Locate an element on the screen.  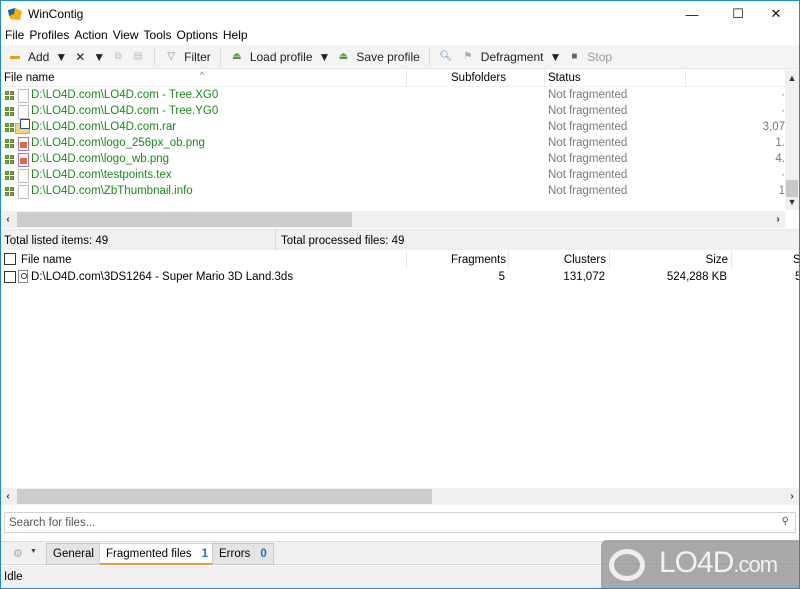
defragment-dropdown-arrow: ▼ is located at coordinates (556, 57).